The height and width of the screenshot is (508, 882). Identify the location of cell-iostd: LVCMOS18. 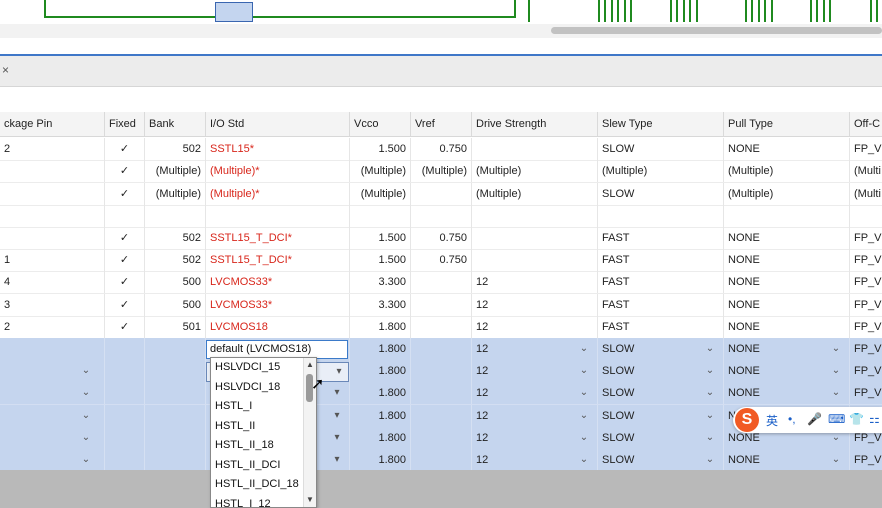
(278, 327).